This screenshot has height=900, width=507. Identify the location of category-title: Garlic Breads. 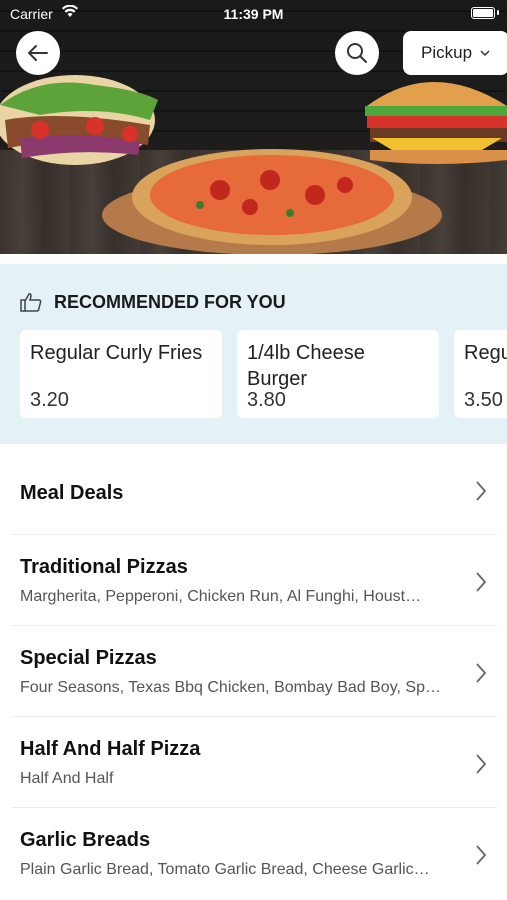
(85, 840).